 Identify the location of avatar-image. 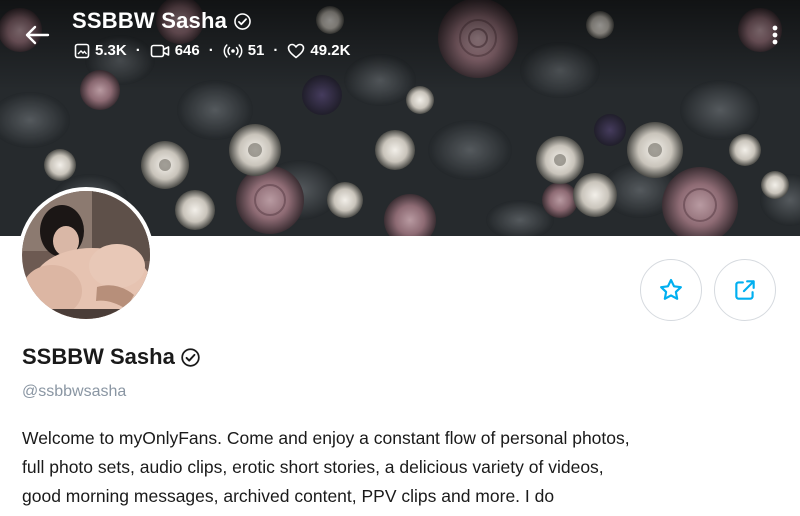
(86, 255).